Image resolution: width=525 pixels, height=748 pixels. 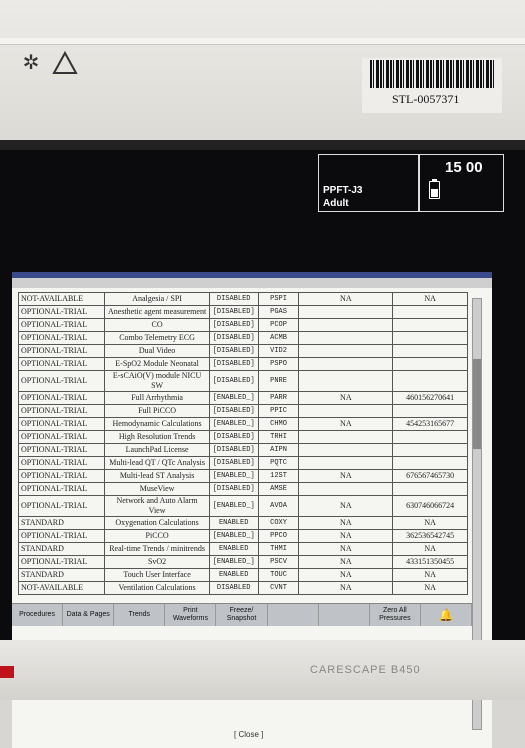 I want to click on table-row: OPTIONAL-TRIAL Full PiCCO [DISABLED] PPIC, so click(x=242, y=411).